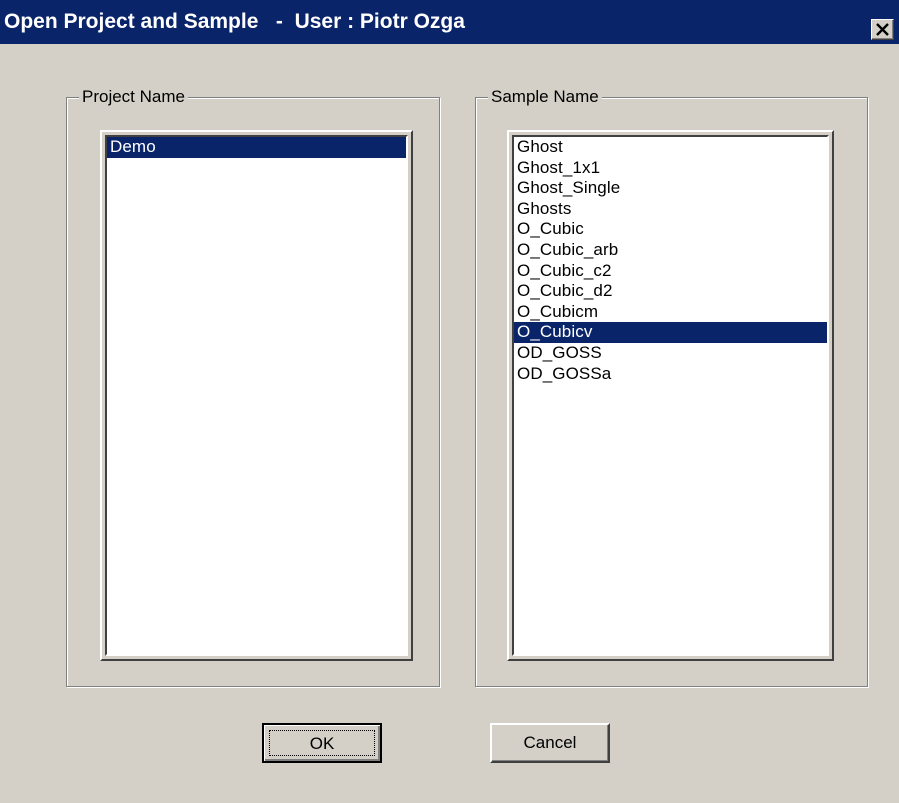 Image resolution: width=899 pixels, height=803 pixels. I want to click on list-item: Ghost_Single, so click(670, 188).